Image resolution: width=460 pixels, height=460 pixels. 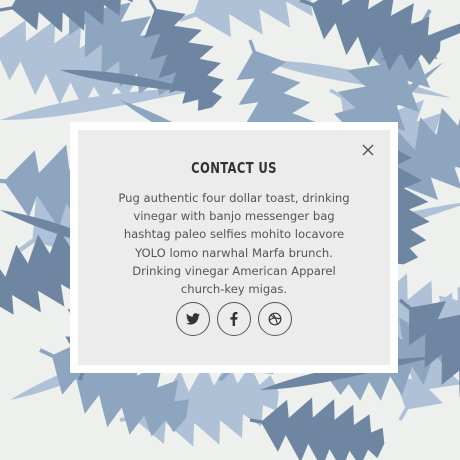 I want to click on close-icon, so click(x=368, y=150).